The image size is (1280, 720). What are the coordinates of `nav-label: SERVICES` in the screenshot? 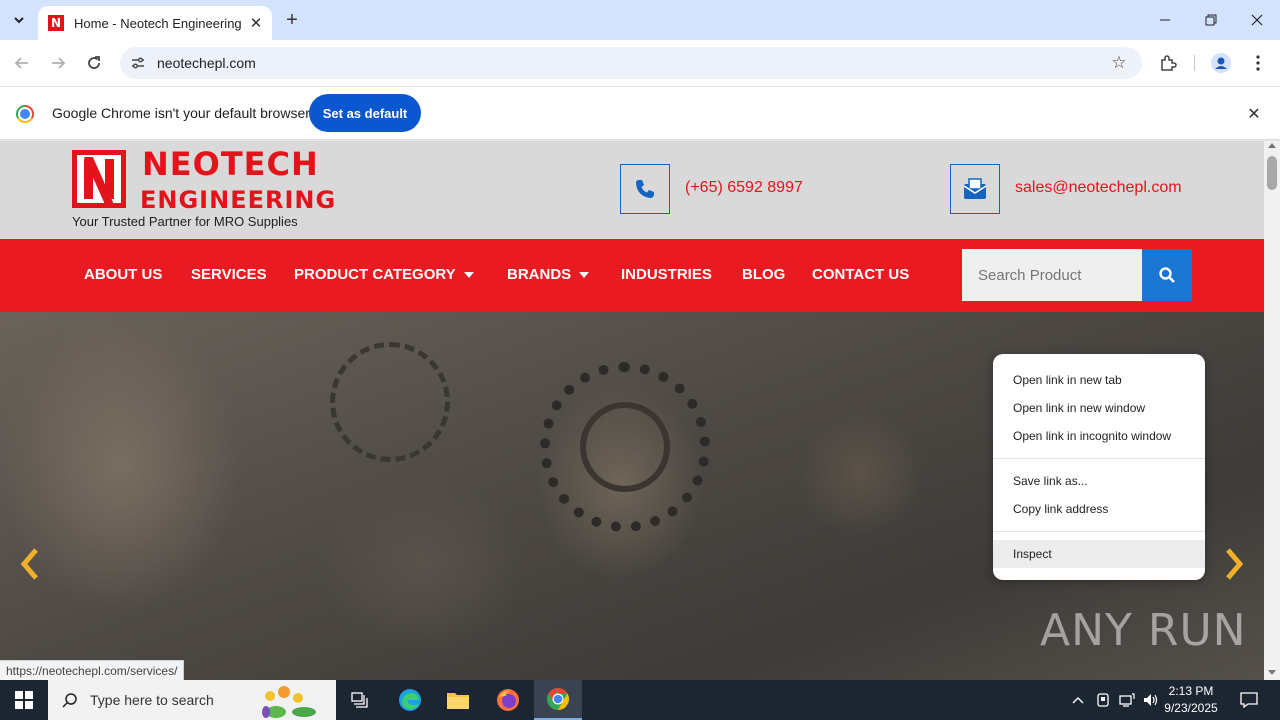 It's located at (229, 274).